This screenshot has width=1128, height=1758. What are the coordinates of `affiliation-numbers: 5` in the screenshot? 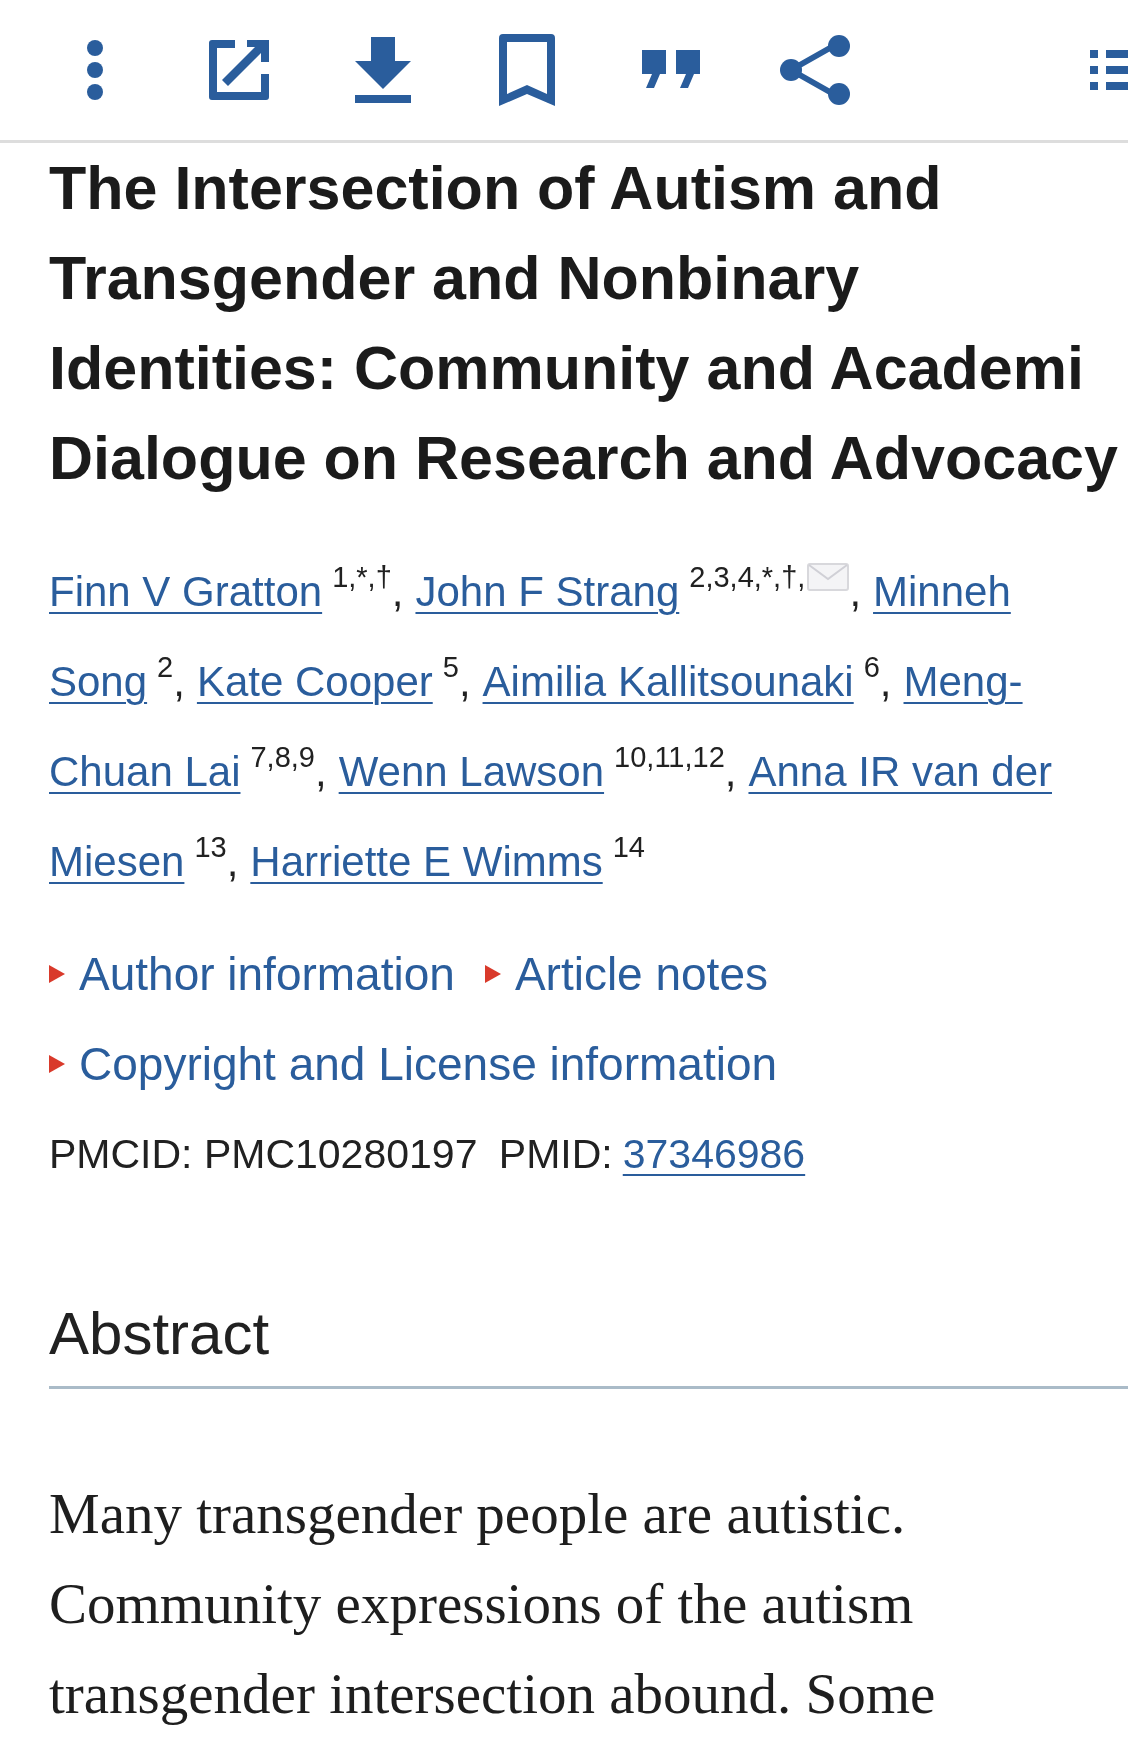 It's located at (450, 667).